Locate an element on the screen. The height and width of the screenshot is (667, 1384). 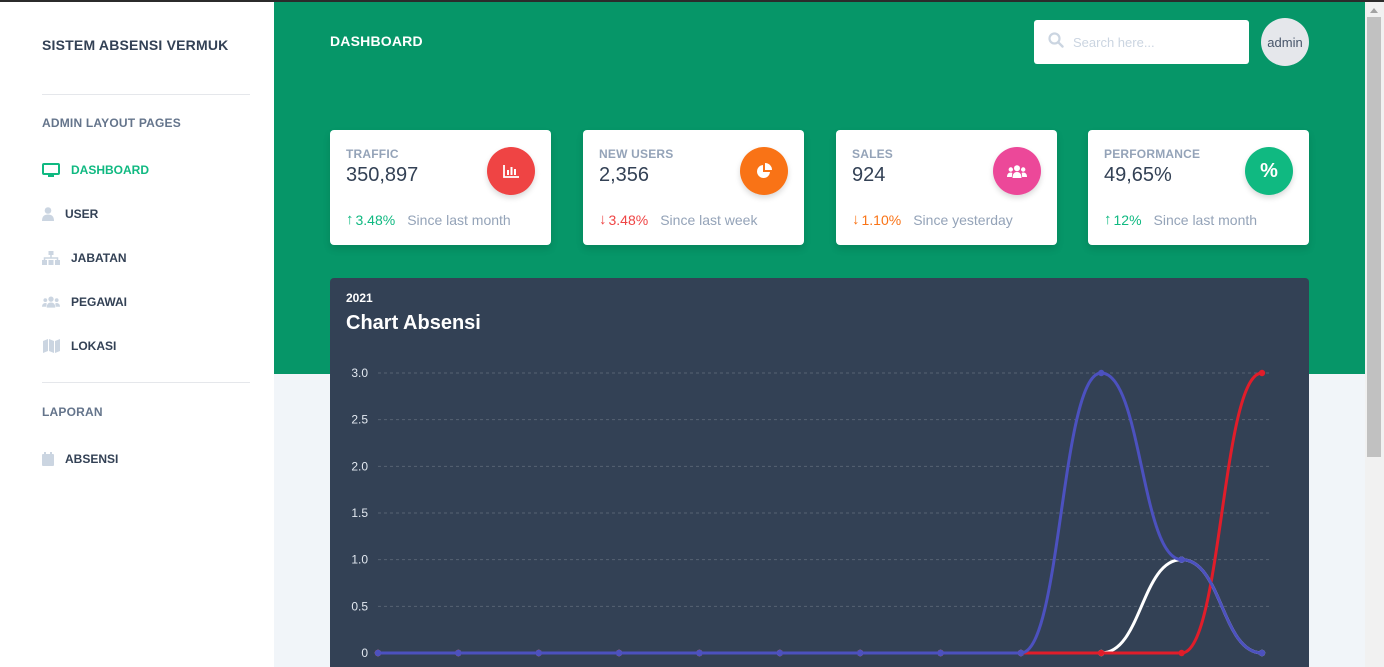
sitemap-icon is located at coordinates (51, 258).